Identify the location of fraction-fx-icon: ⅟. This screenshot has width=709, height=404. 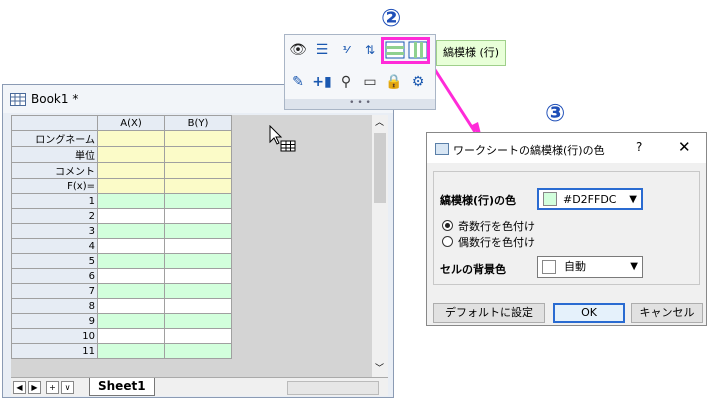
(346, 50).